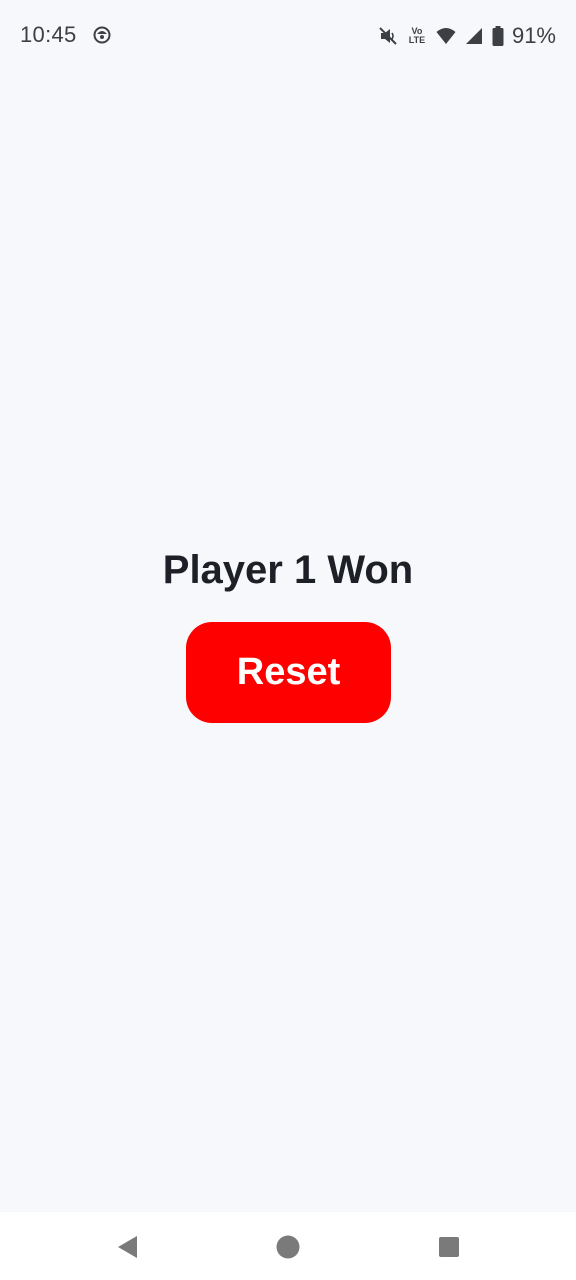 Image resolution: width=576 pixels, height=1280 pixels. What do you see at coordinates (288, 570) in the screenshot?
I see `result-text: Player 1 Won` at bounding box center [288, 570].